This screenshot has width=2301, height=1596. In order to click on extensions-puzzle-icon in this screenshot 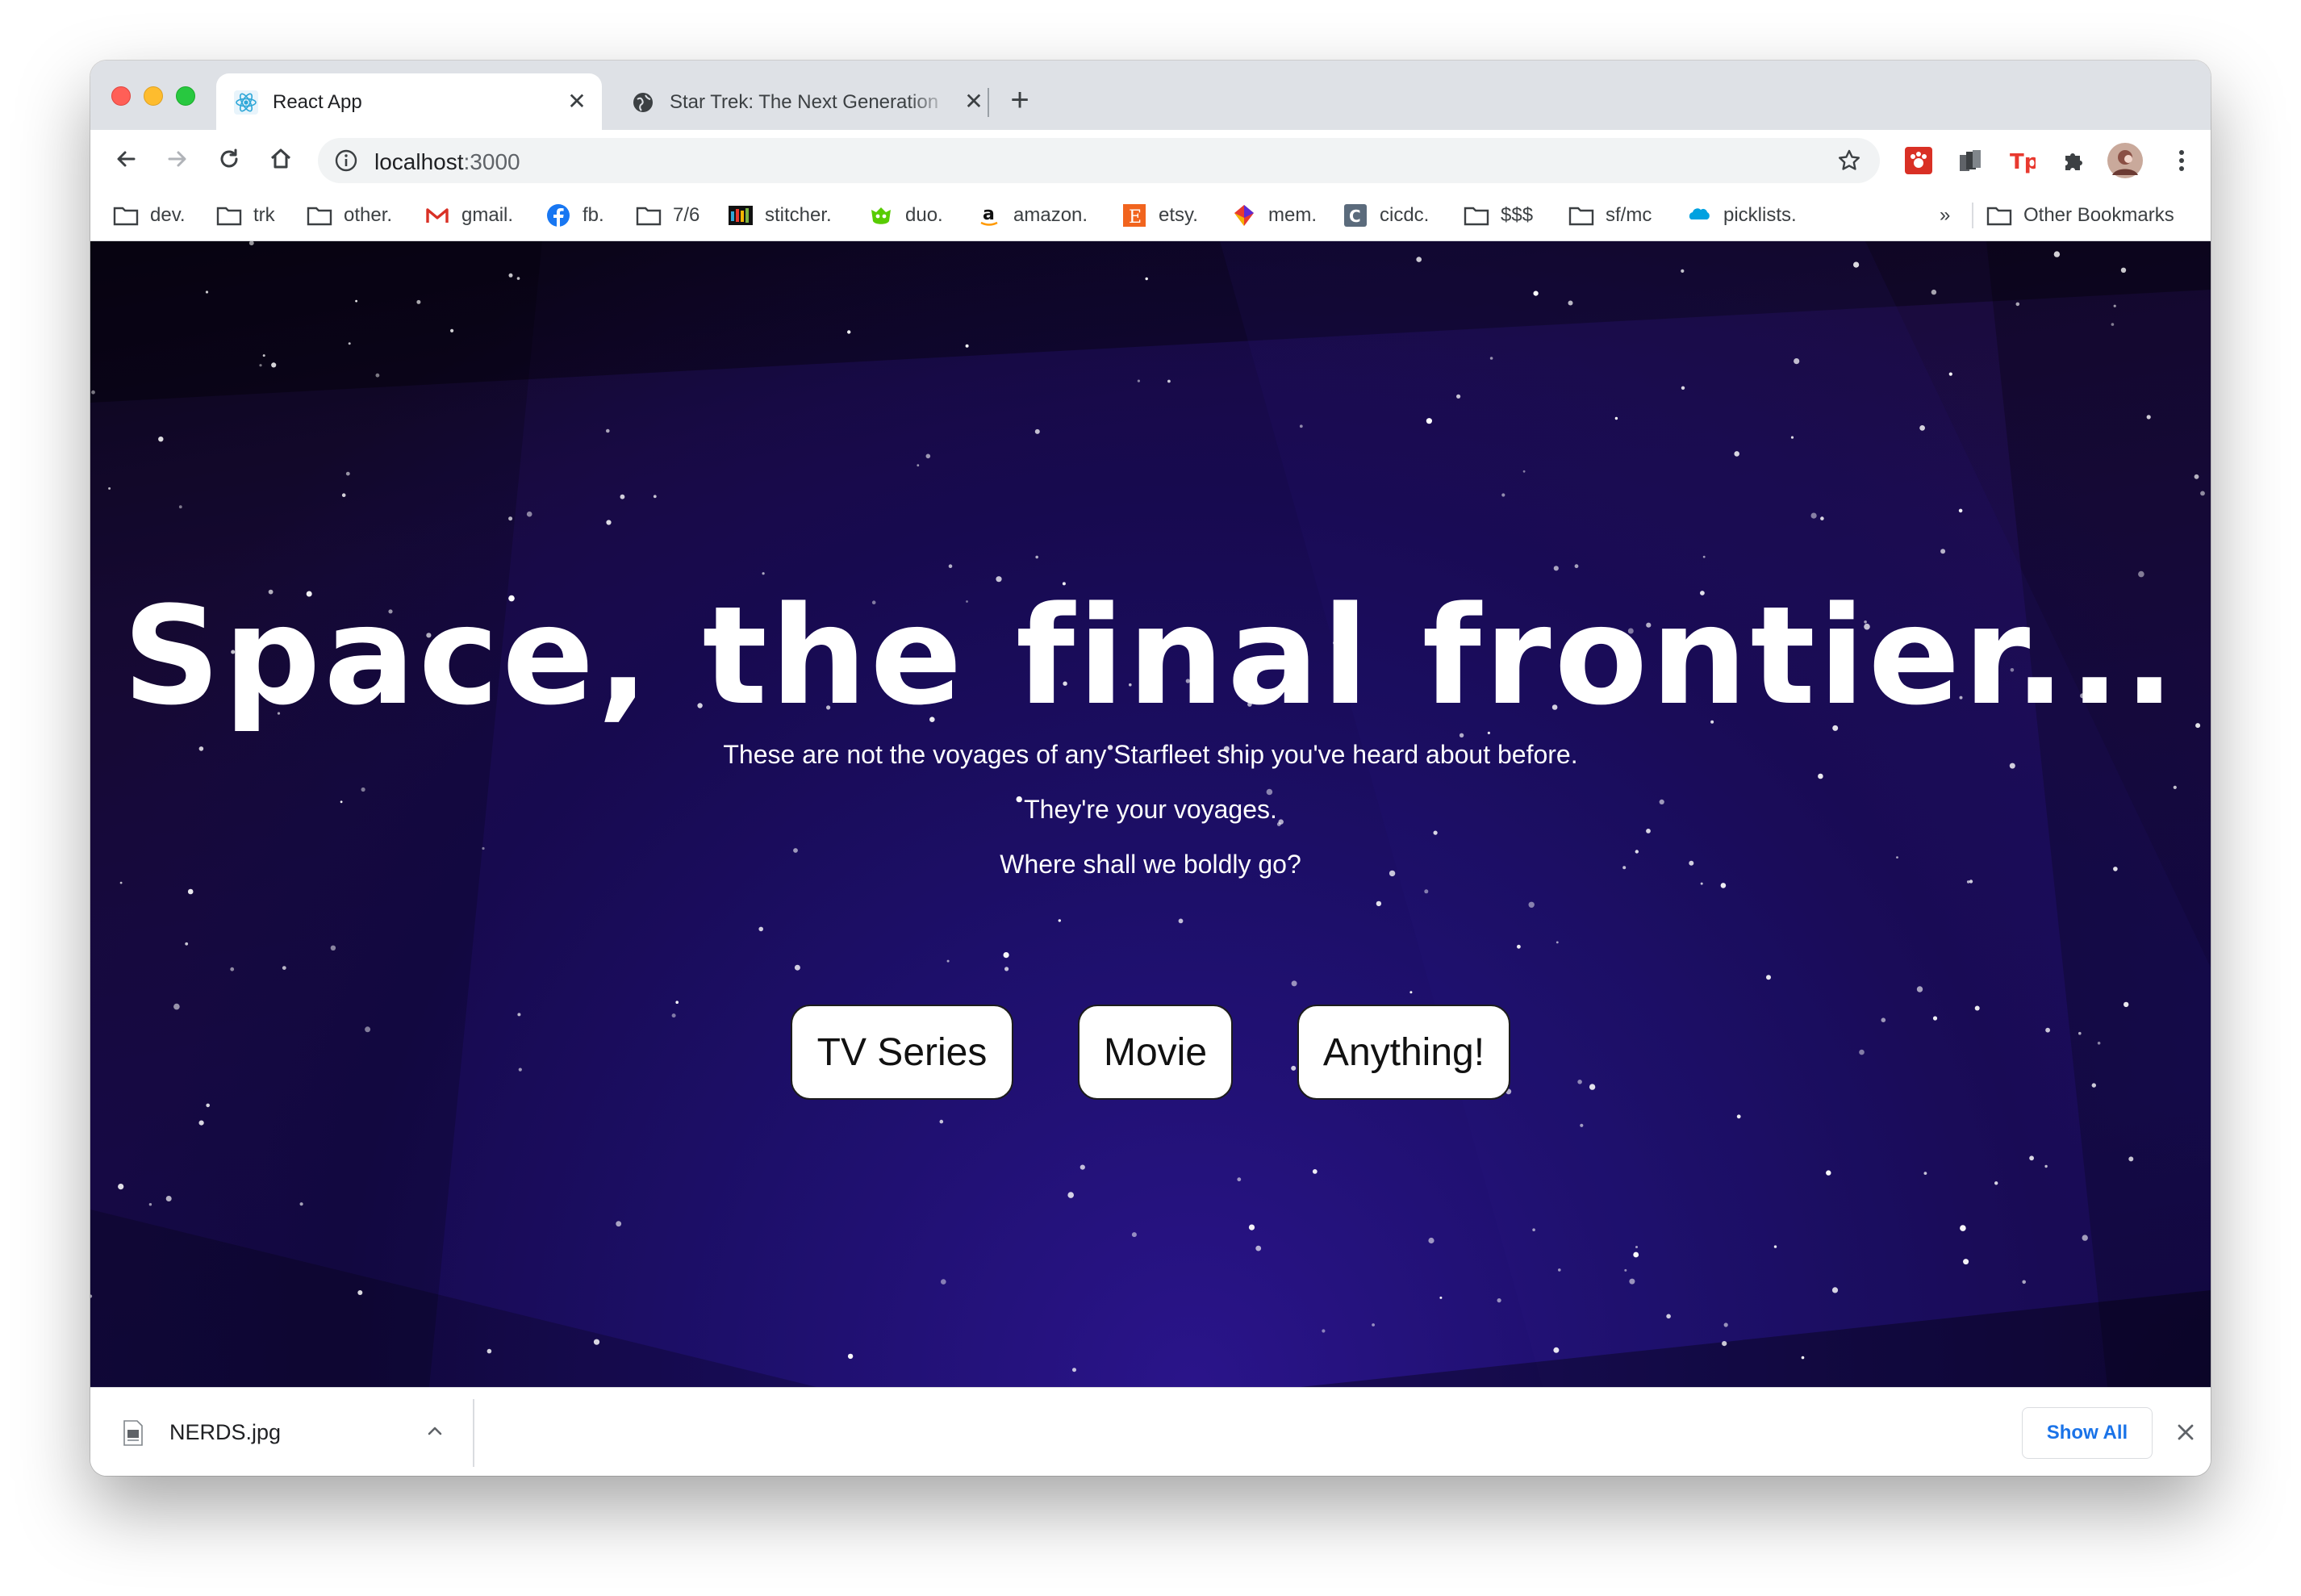, I will do `click(2074, 161)`.